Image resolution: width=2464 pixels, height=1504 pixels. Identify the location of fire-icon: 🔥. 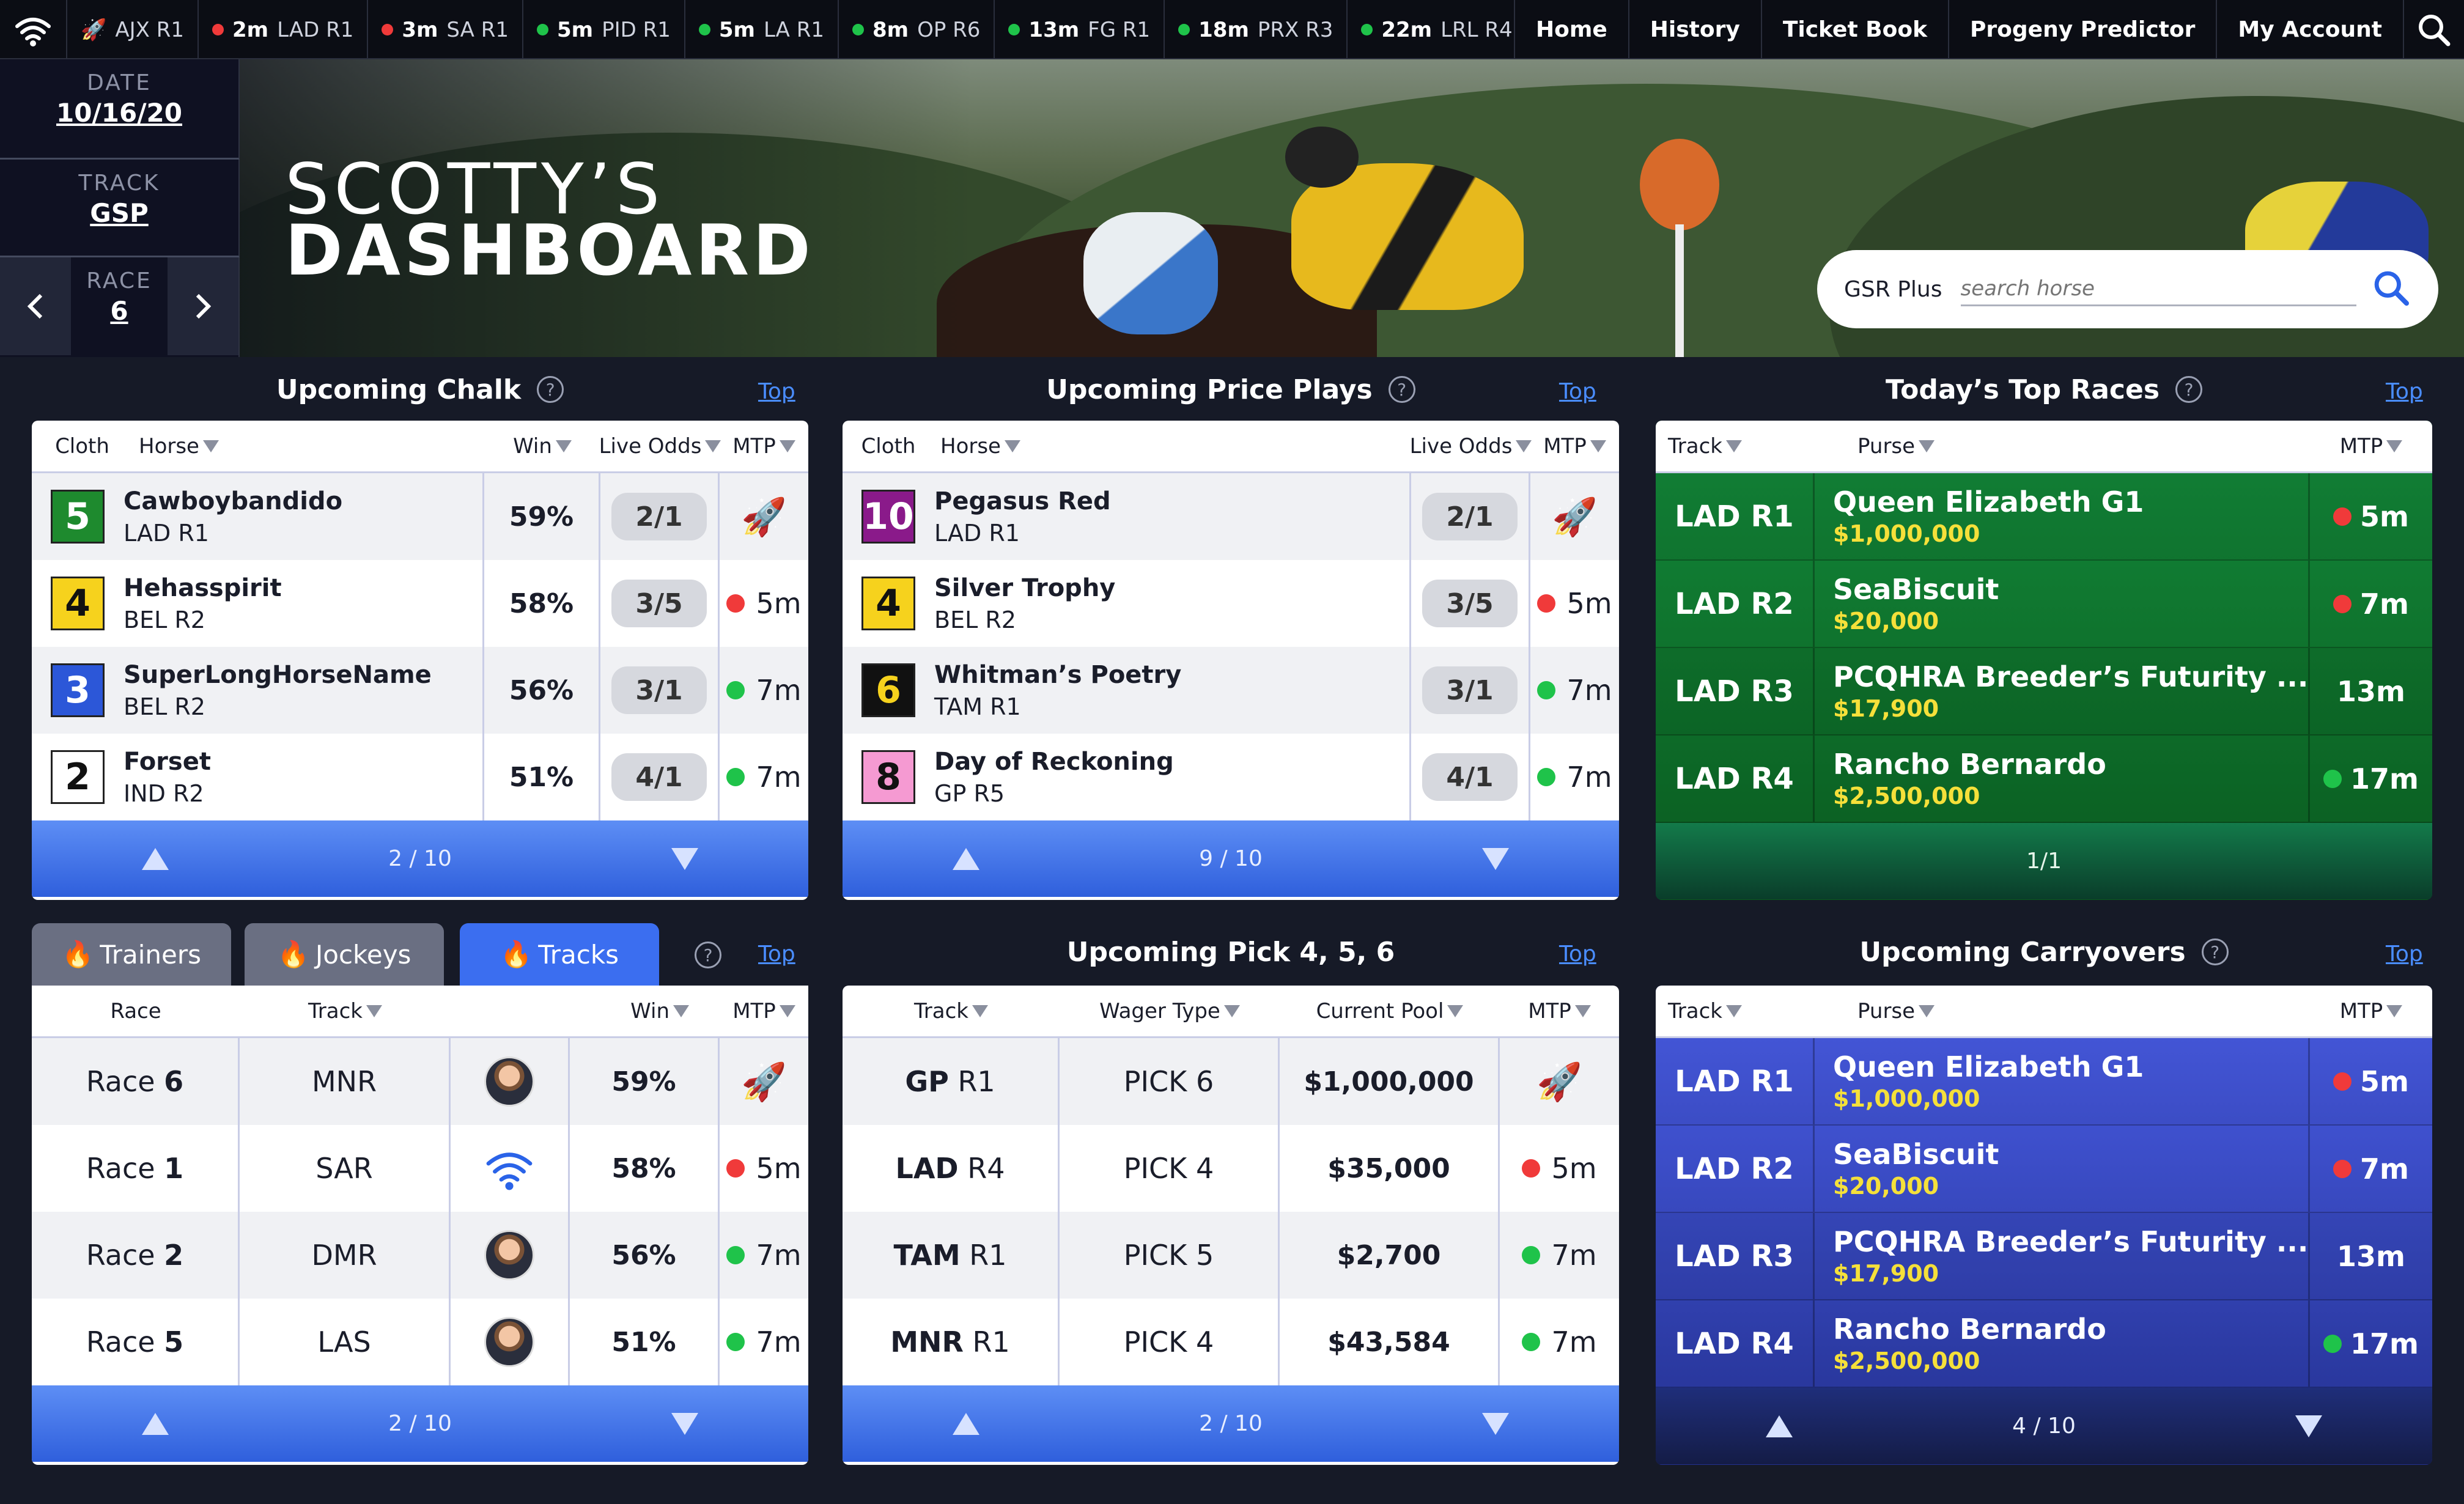
(78, 954).